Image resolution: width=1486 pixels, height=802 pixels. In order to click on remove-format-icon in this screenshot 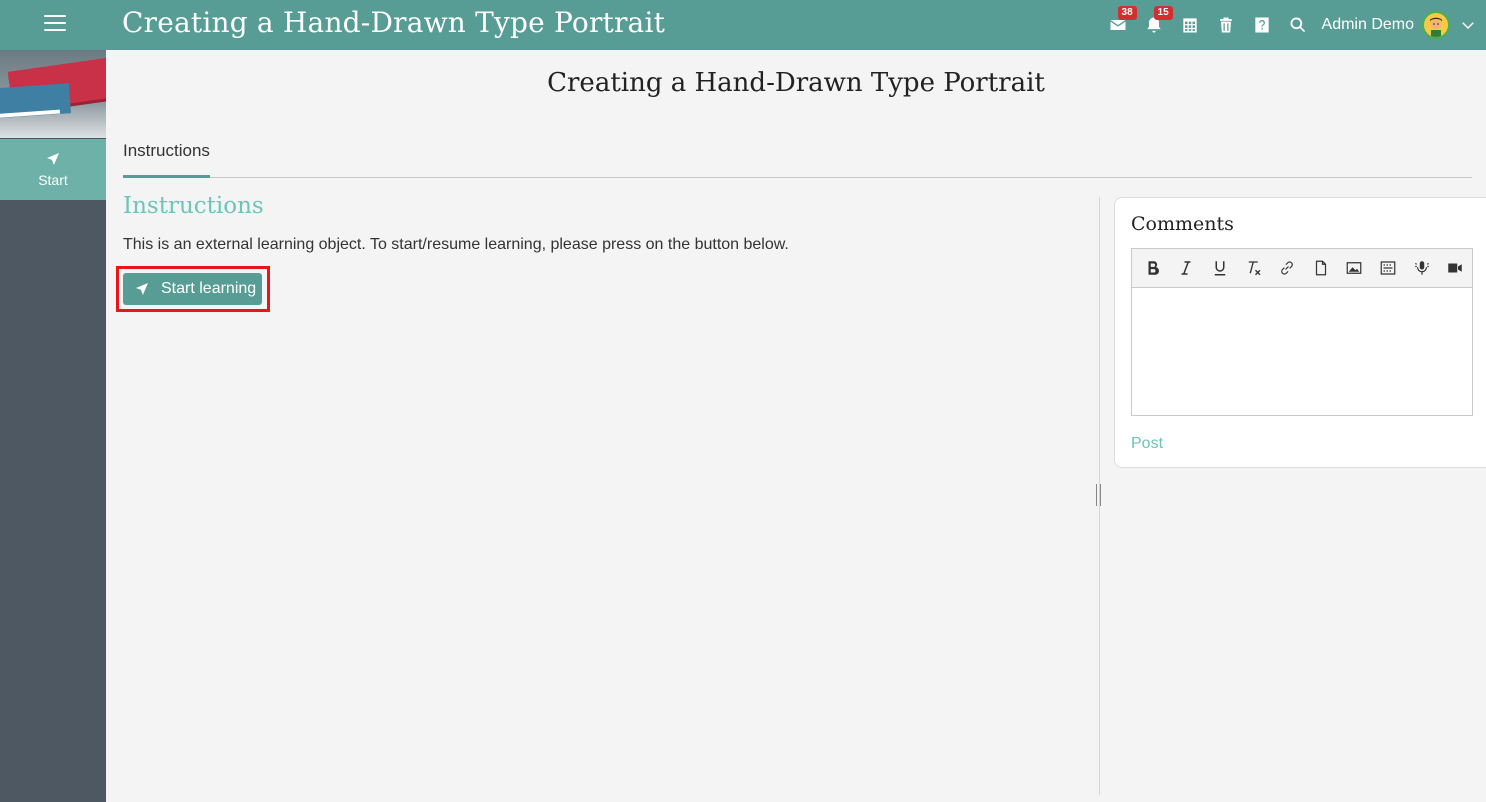, I will do `click(1254, 268)`.